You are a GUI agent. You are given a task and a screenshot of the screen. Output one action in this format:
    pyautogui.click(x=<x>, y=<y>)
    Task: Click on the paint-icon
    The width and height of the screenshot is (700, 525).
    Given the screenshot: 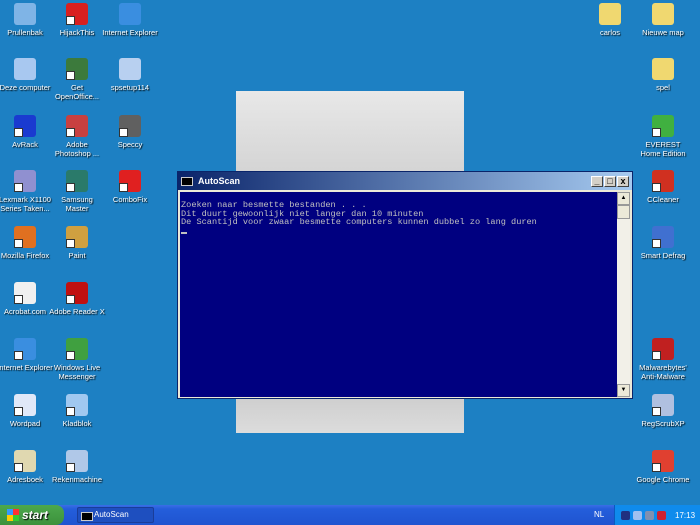 What is the action you would take?
    pyautogui.click(x=77, y=237)
    